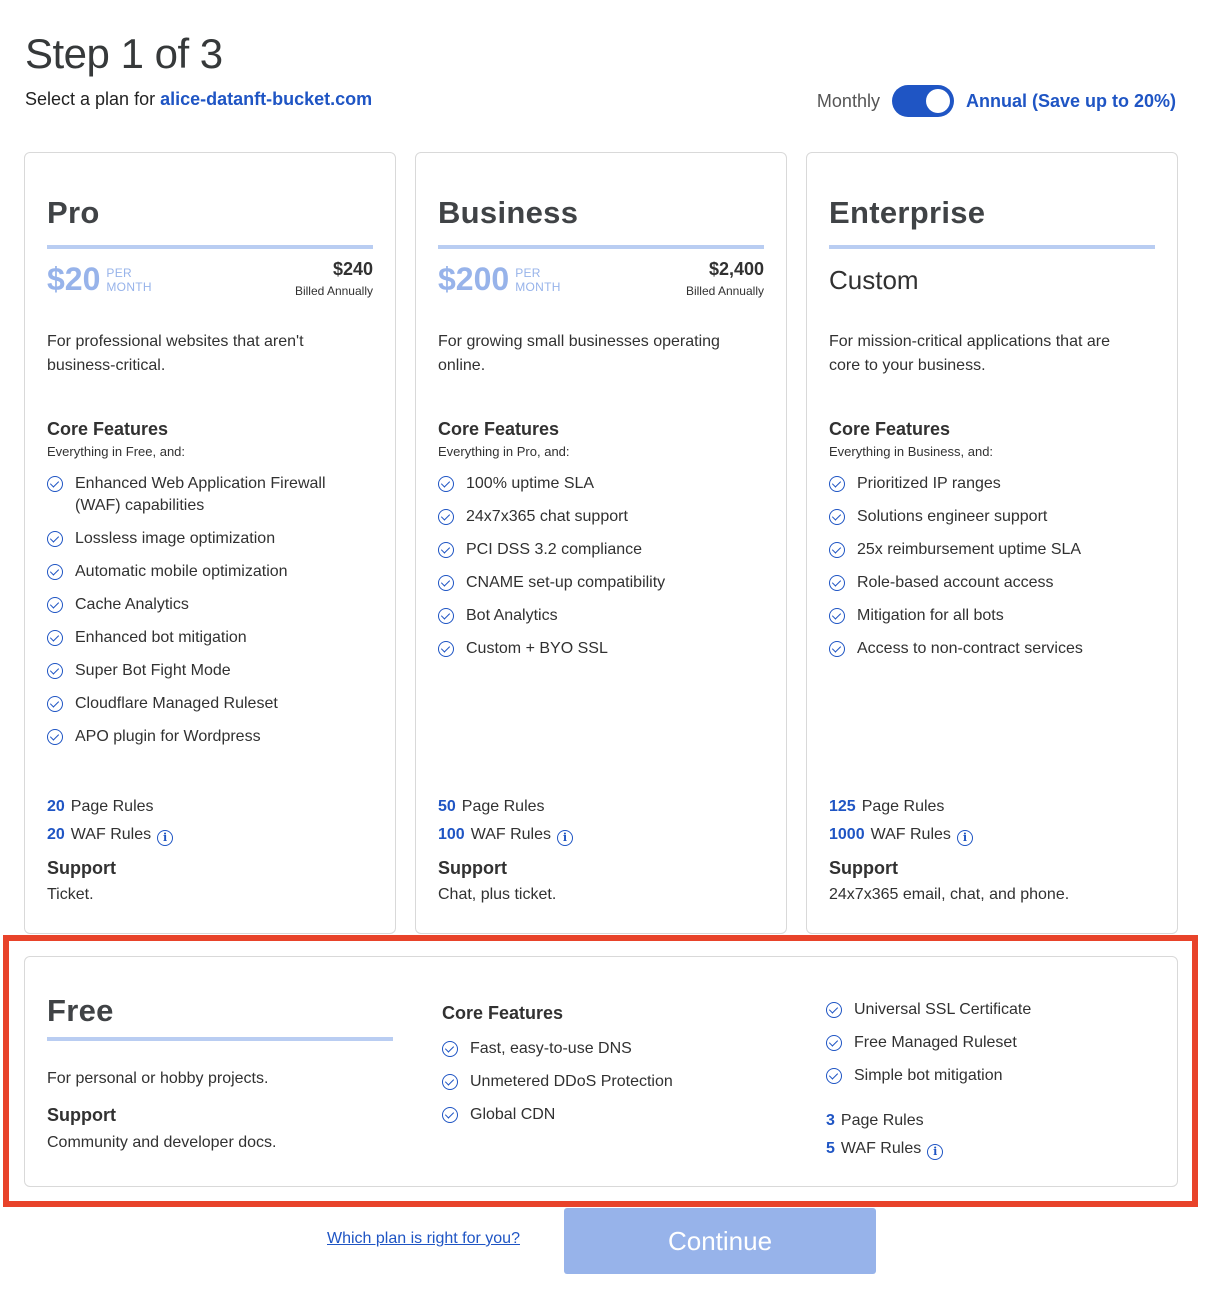 The height and width of the screenshot is (1300, 1212). What do you see at coordinates (74, 279) in the screenshot?
I see `price-amount: $20` at bounding box center [74, 279].